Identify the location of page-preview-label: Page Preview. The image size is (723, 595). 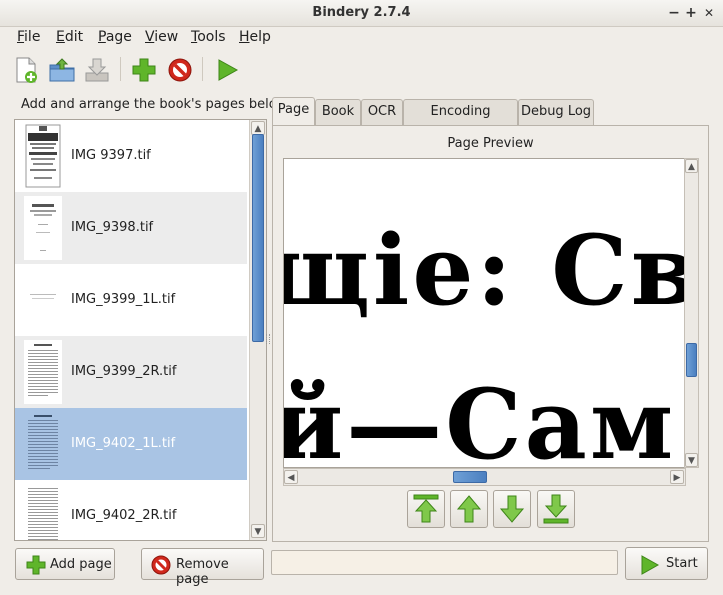
(490, 143).